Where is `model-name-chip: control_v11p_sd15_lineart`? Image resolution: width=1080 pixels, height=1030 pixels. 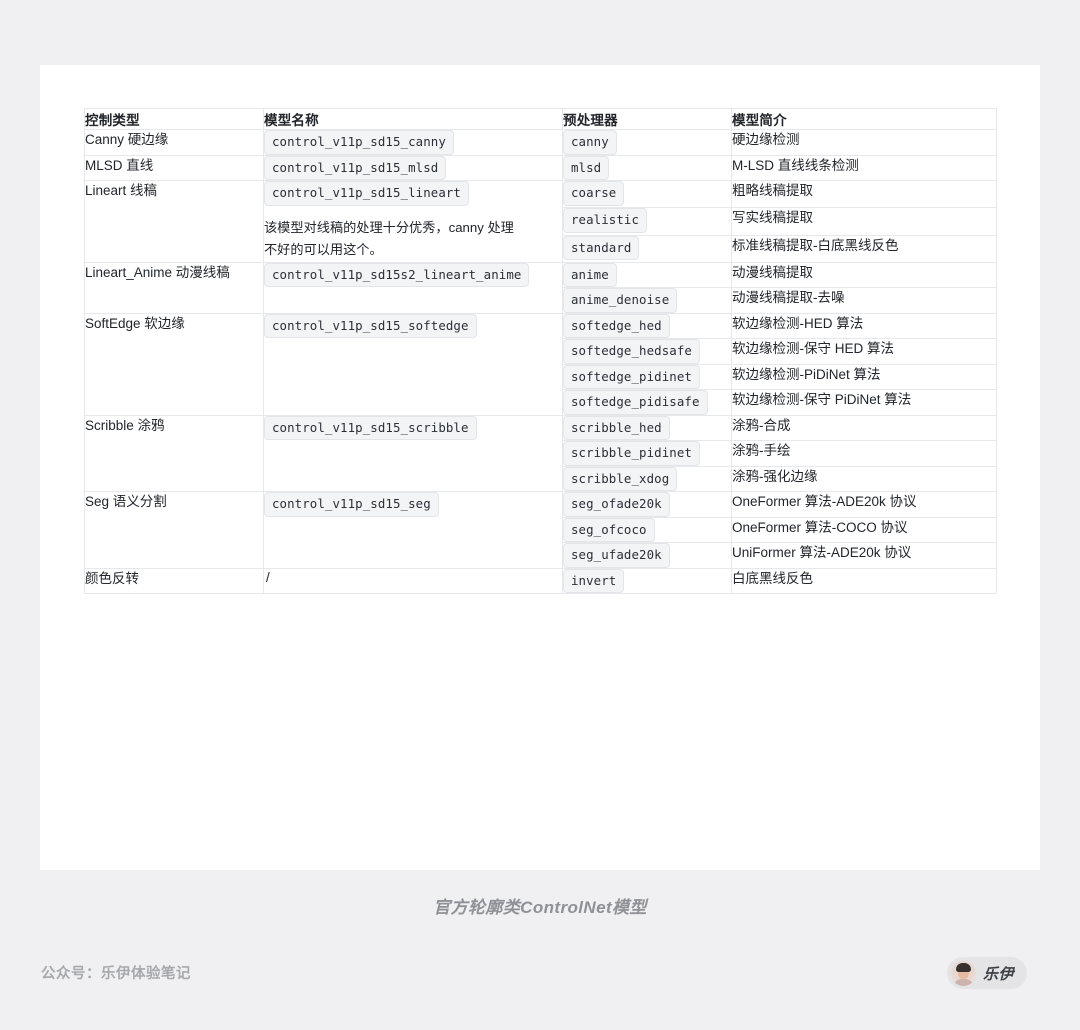 model-name-chip: control_v11p_sd15_lineart is located at coordinates (366, 193).